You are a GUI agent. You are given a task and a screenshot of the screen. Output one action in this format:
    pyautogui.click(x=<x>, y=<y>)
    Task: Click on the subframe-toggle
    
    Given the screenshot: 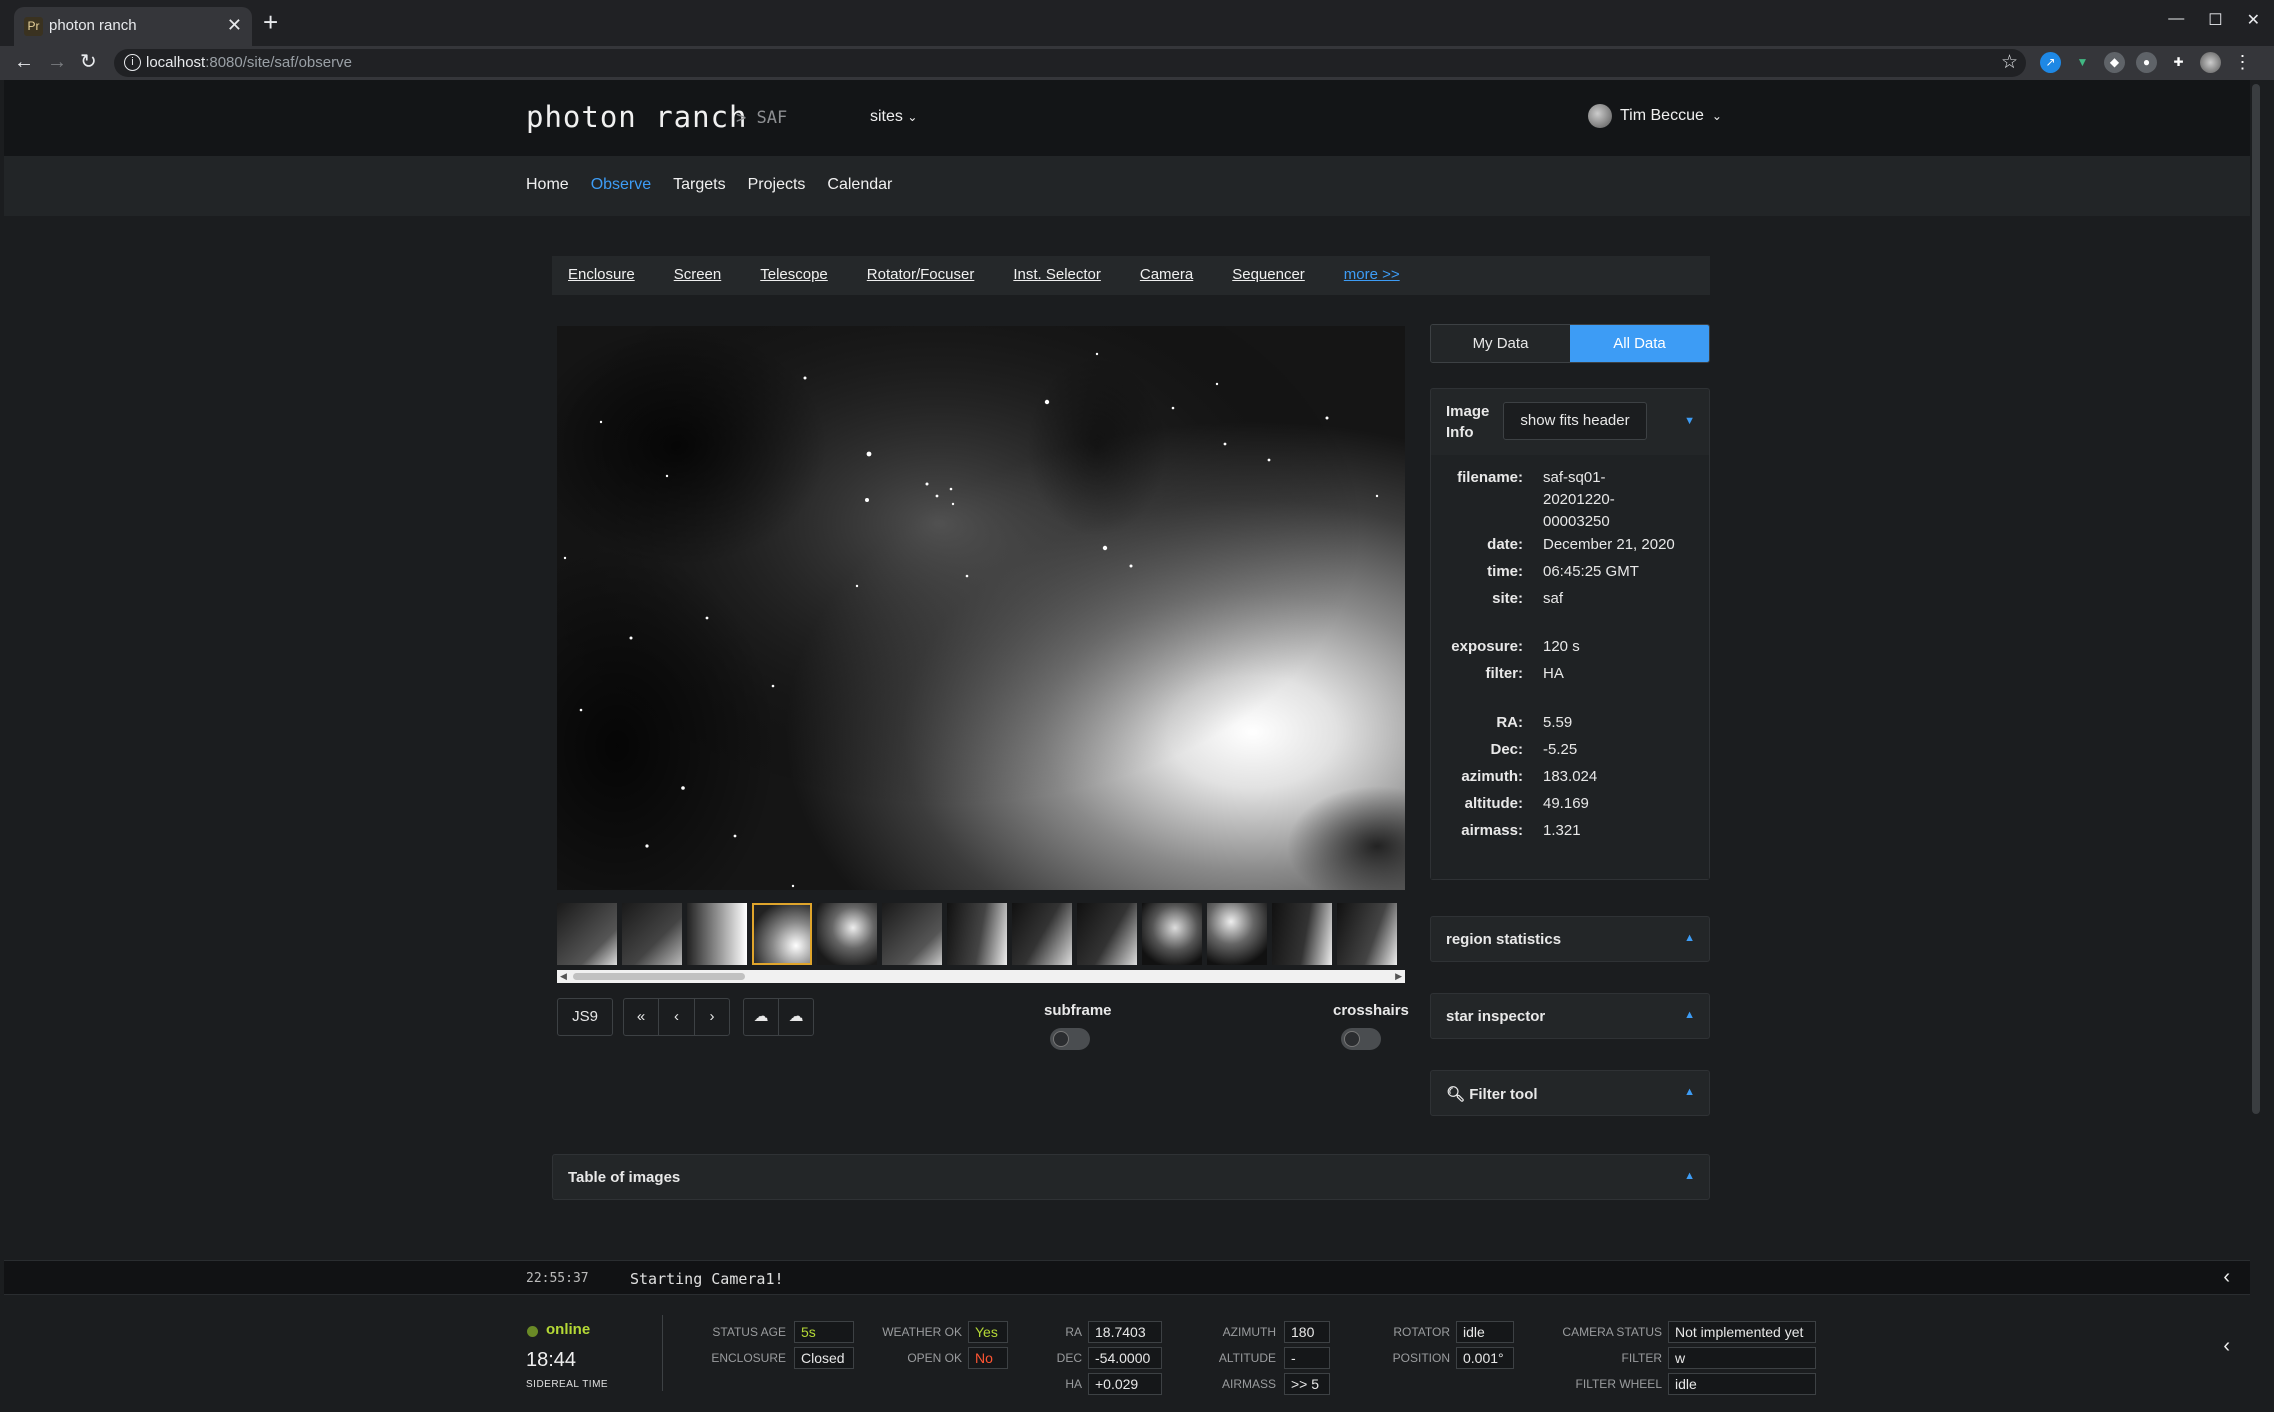 What is the action you would take?
    pyautogui.click(x=1070, y=1039)
    